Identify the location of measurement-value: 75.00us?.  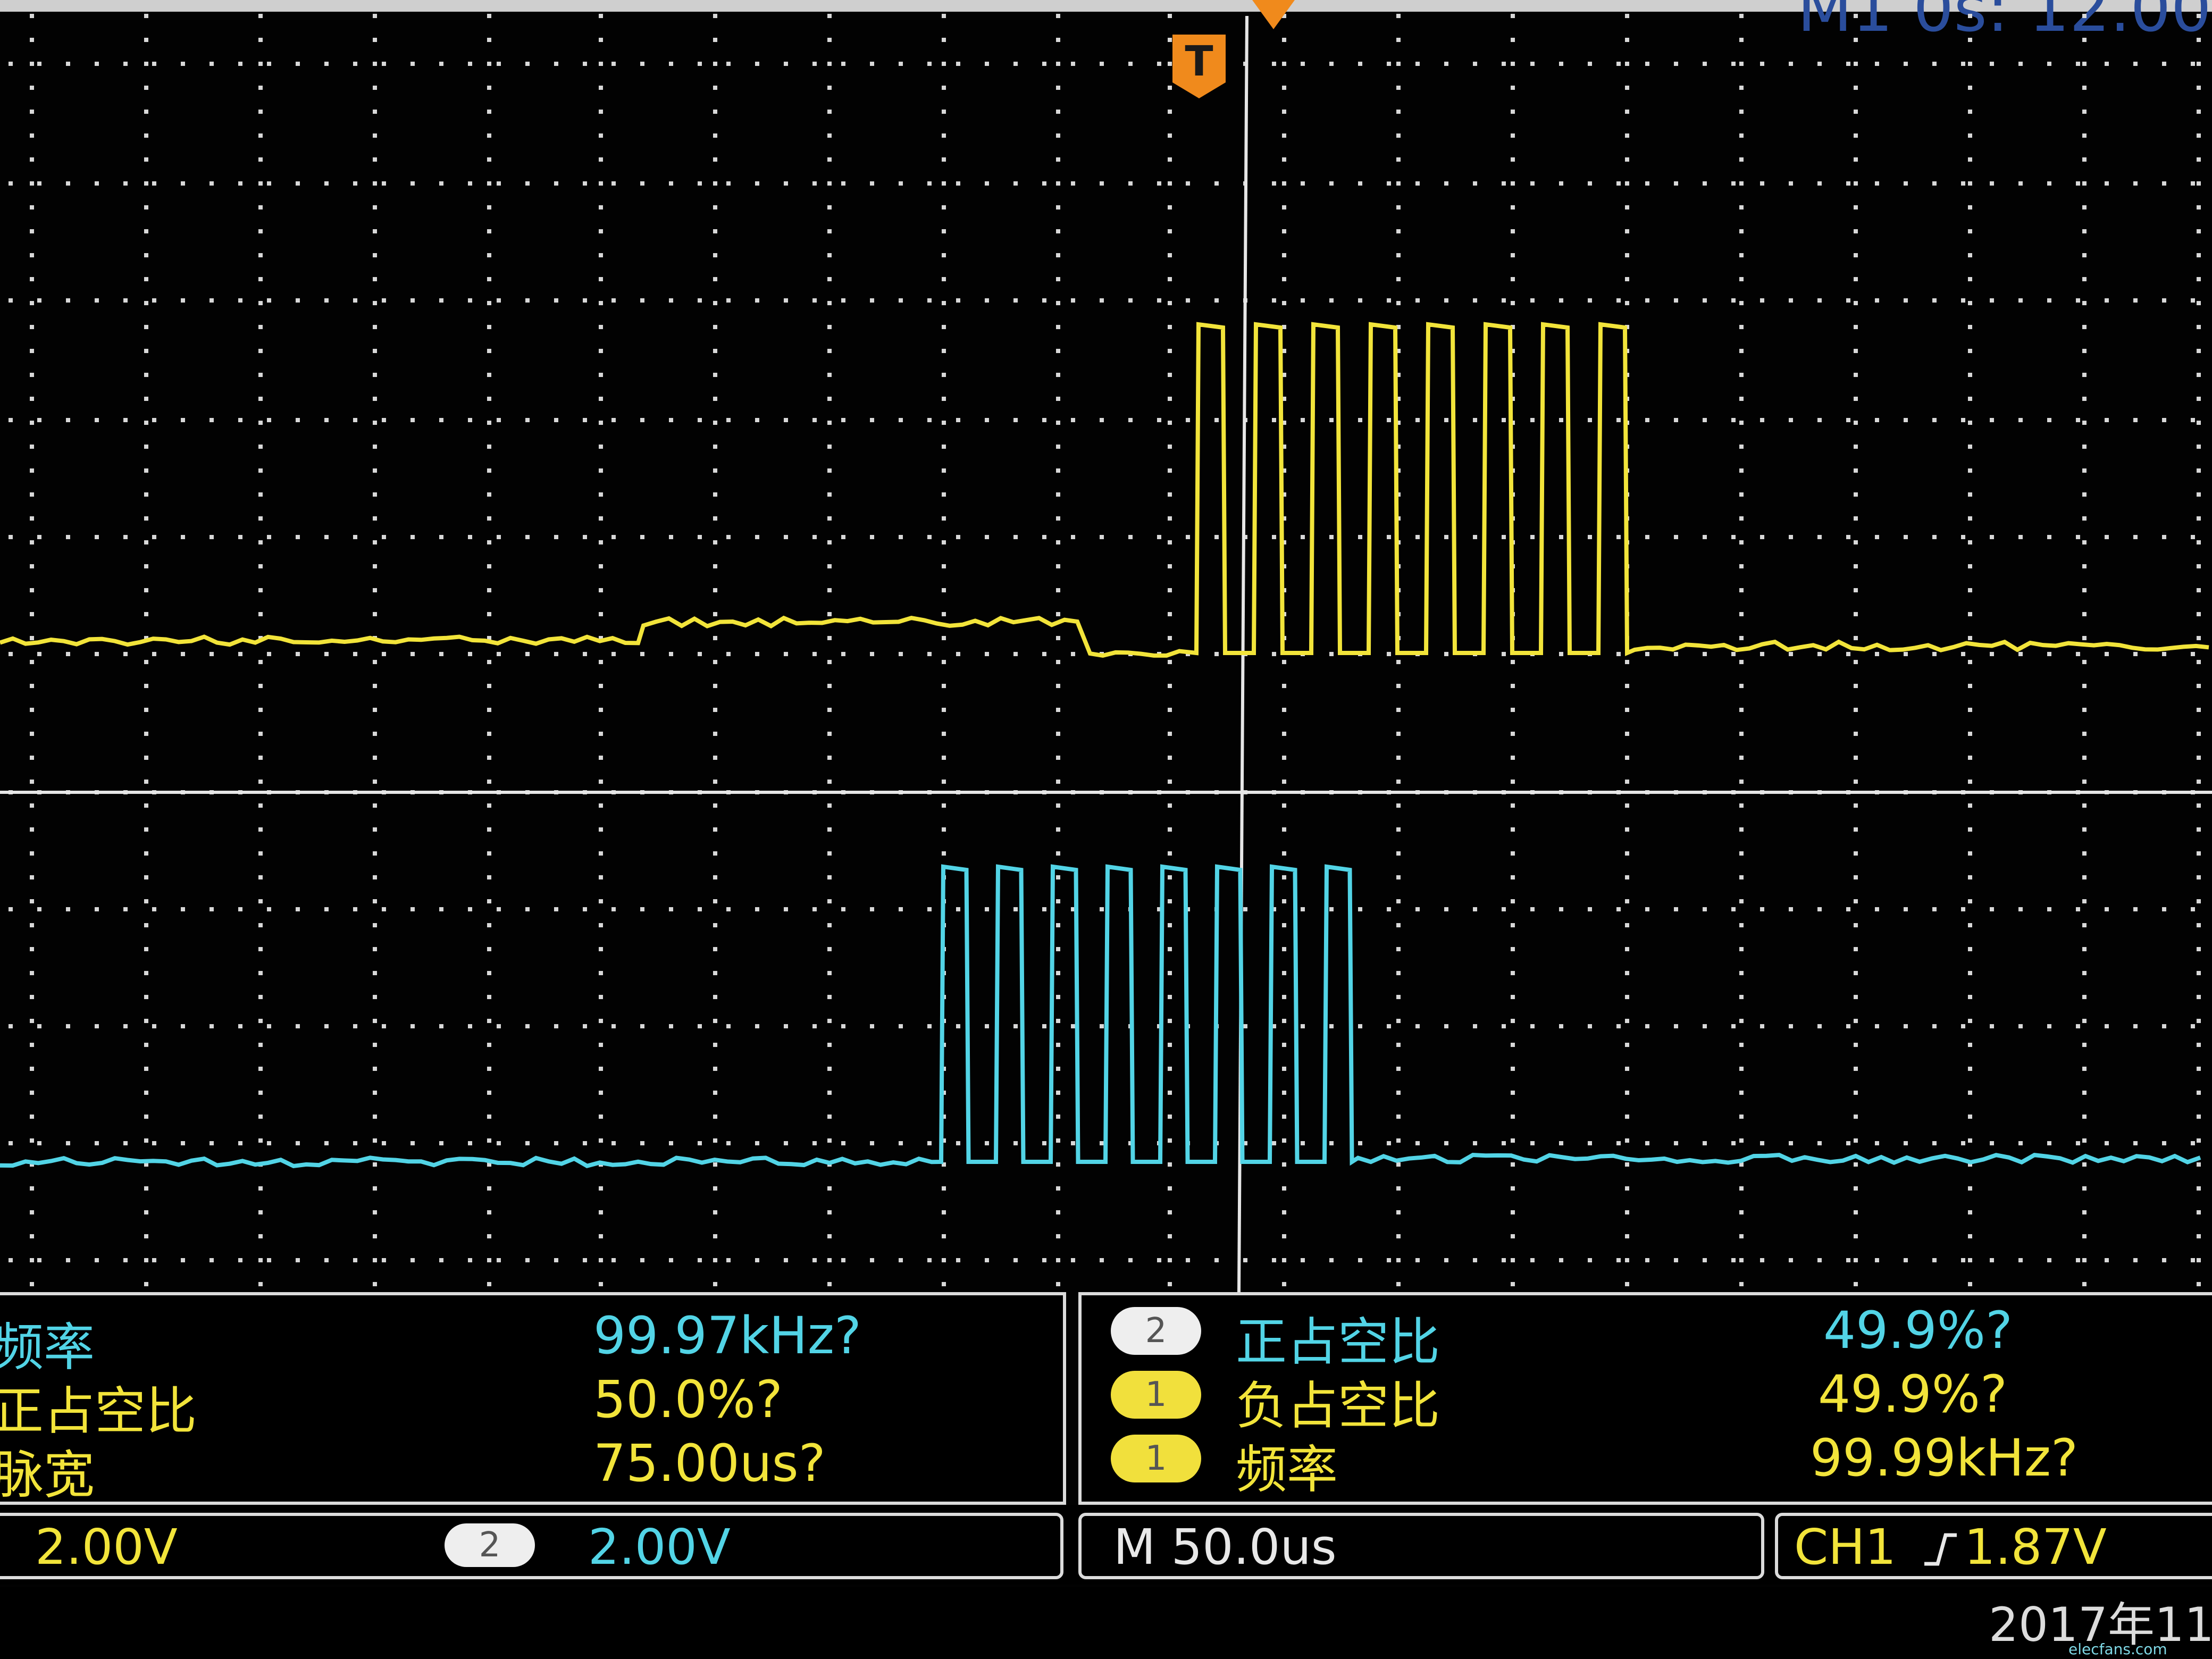
(709, 1463).